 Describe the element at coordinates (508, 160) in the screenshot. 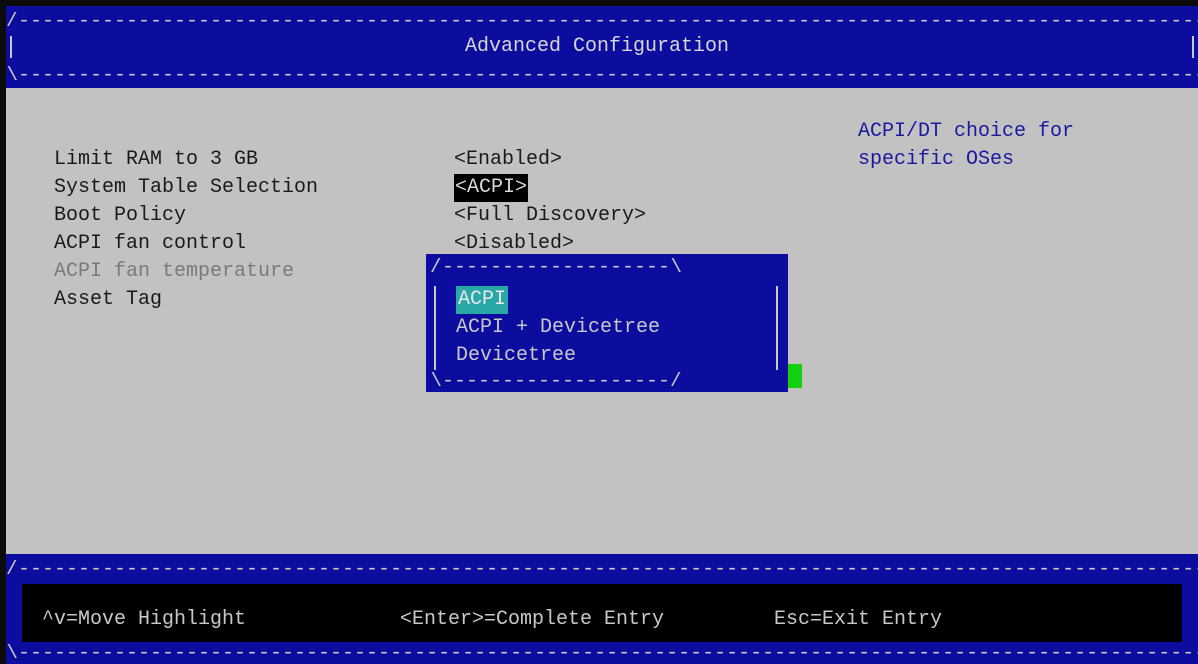

I see `setting-limit-ram-value: <Enabled>` at that location.